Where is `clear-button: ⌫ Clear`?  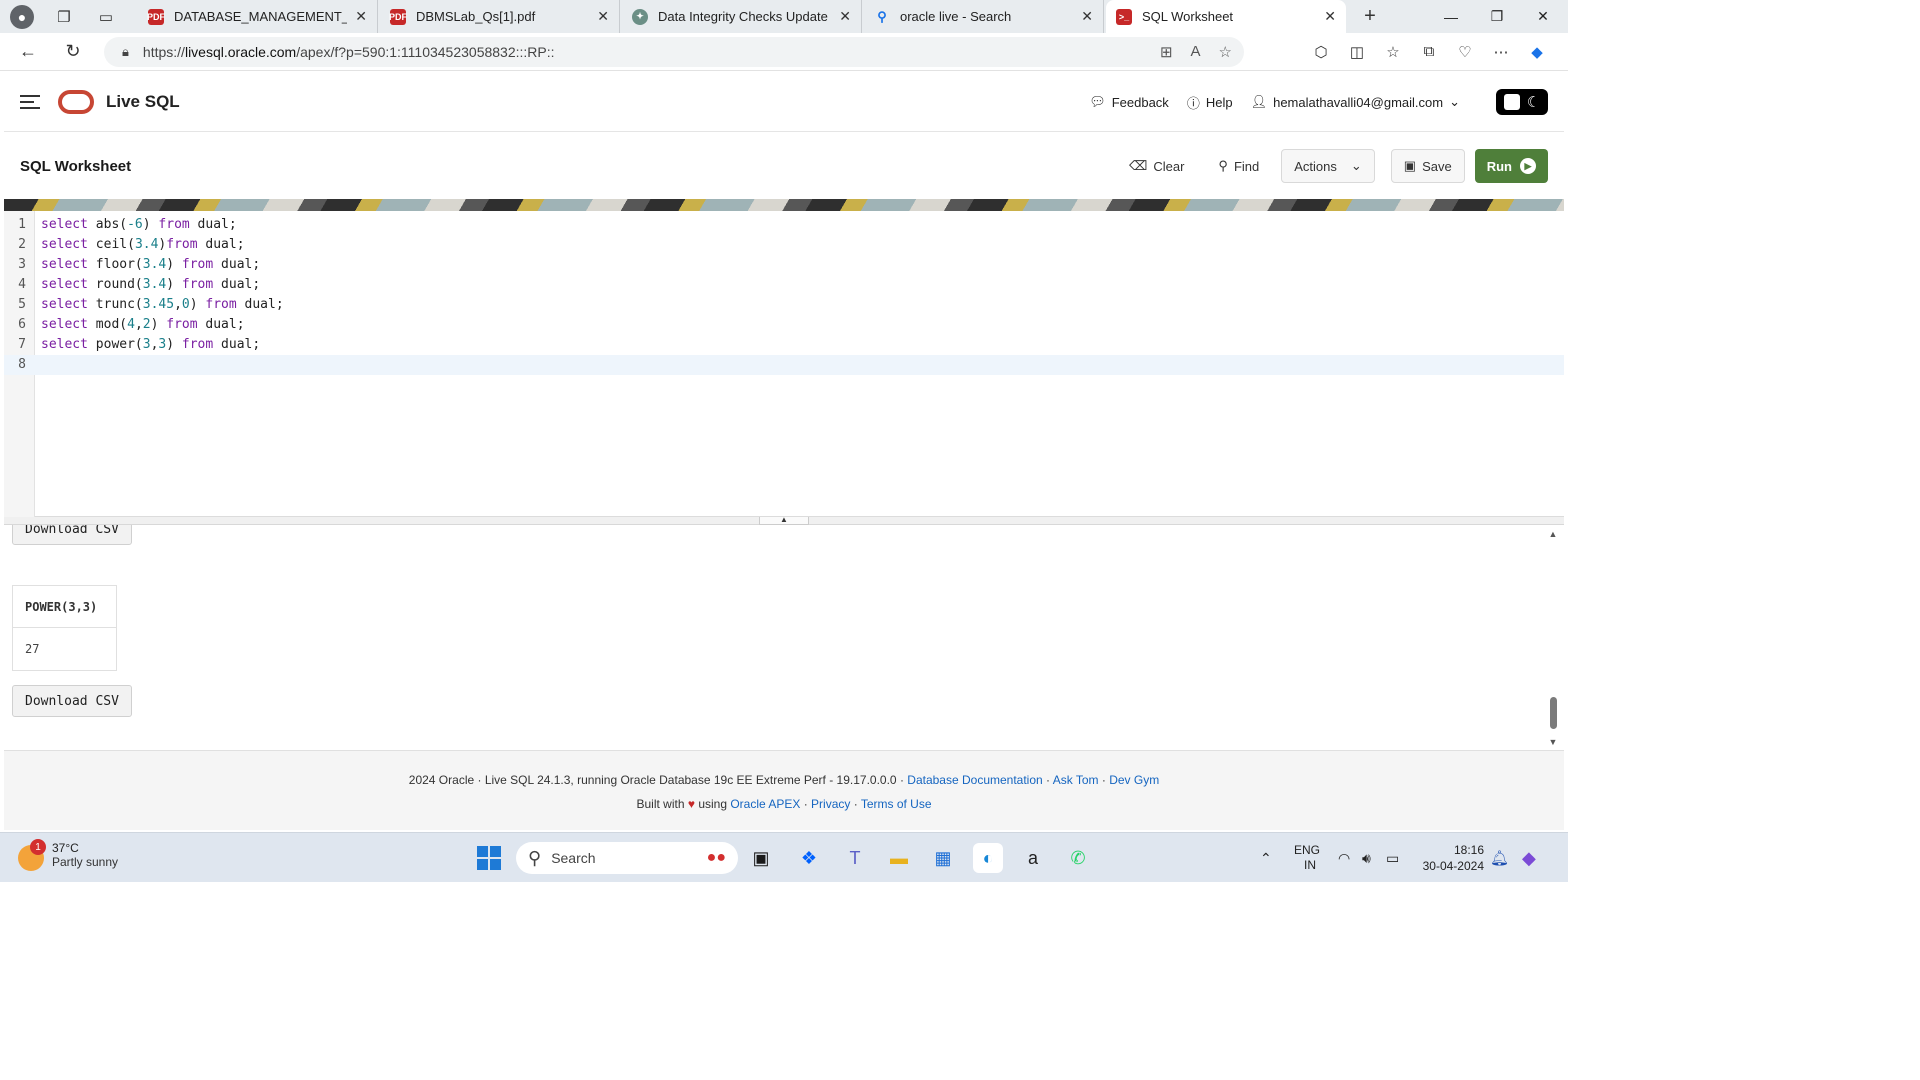
clear-button: ⌫ Clear is located at coordinates (1156, 166).